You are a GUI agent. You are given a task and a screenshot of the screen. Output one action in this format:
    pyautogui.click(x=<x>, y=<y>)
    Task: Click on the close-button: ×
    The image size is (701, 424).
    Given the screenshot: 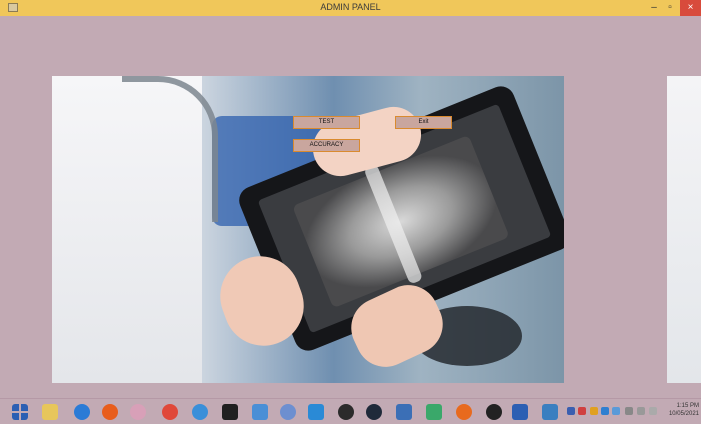 What is the action you would take?
    pyautogui.click(x=690, y=8)
    